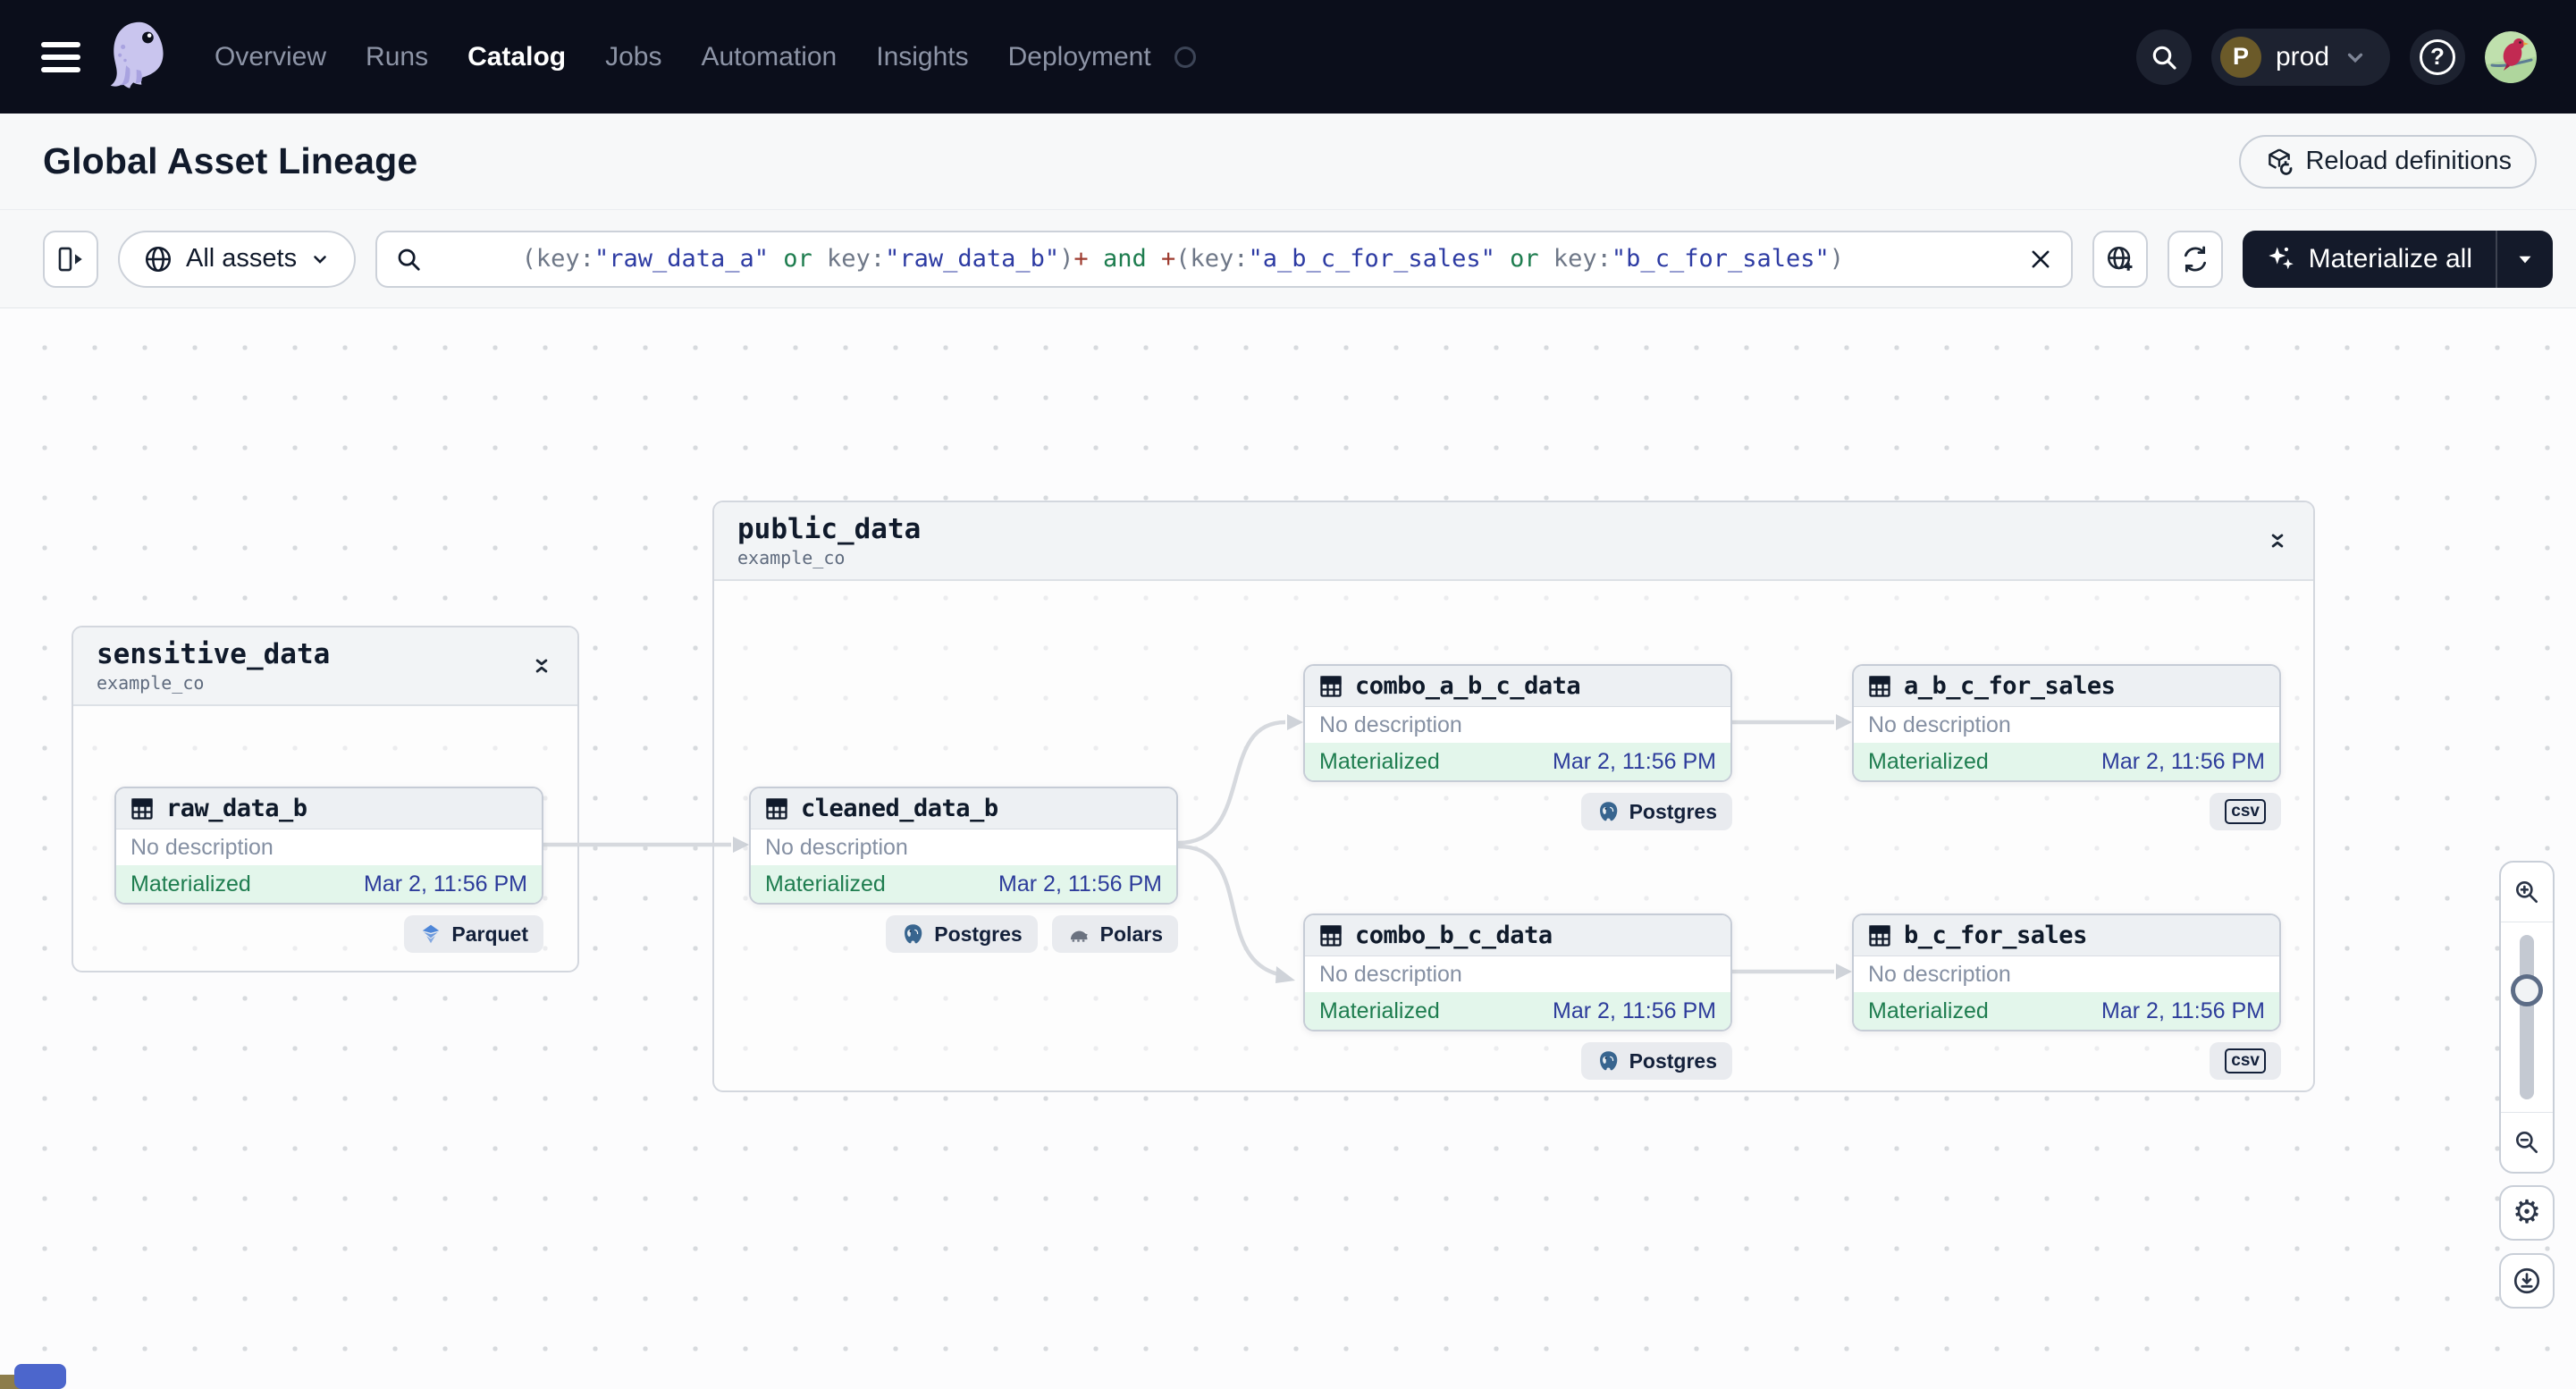  I want to click on help-button: ?, so click(2438, 57).